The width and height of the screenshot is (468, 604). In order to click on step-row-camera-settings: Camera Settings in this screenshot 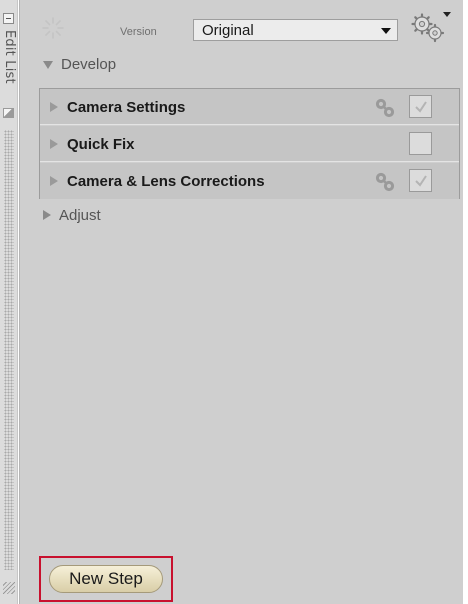, I will do `click(249, 107)`.